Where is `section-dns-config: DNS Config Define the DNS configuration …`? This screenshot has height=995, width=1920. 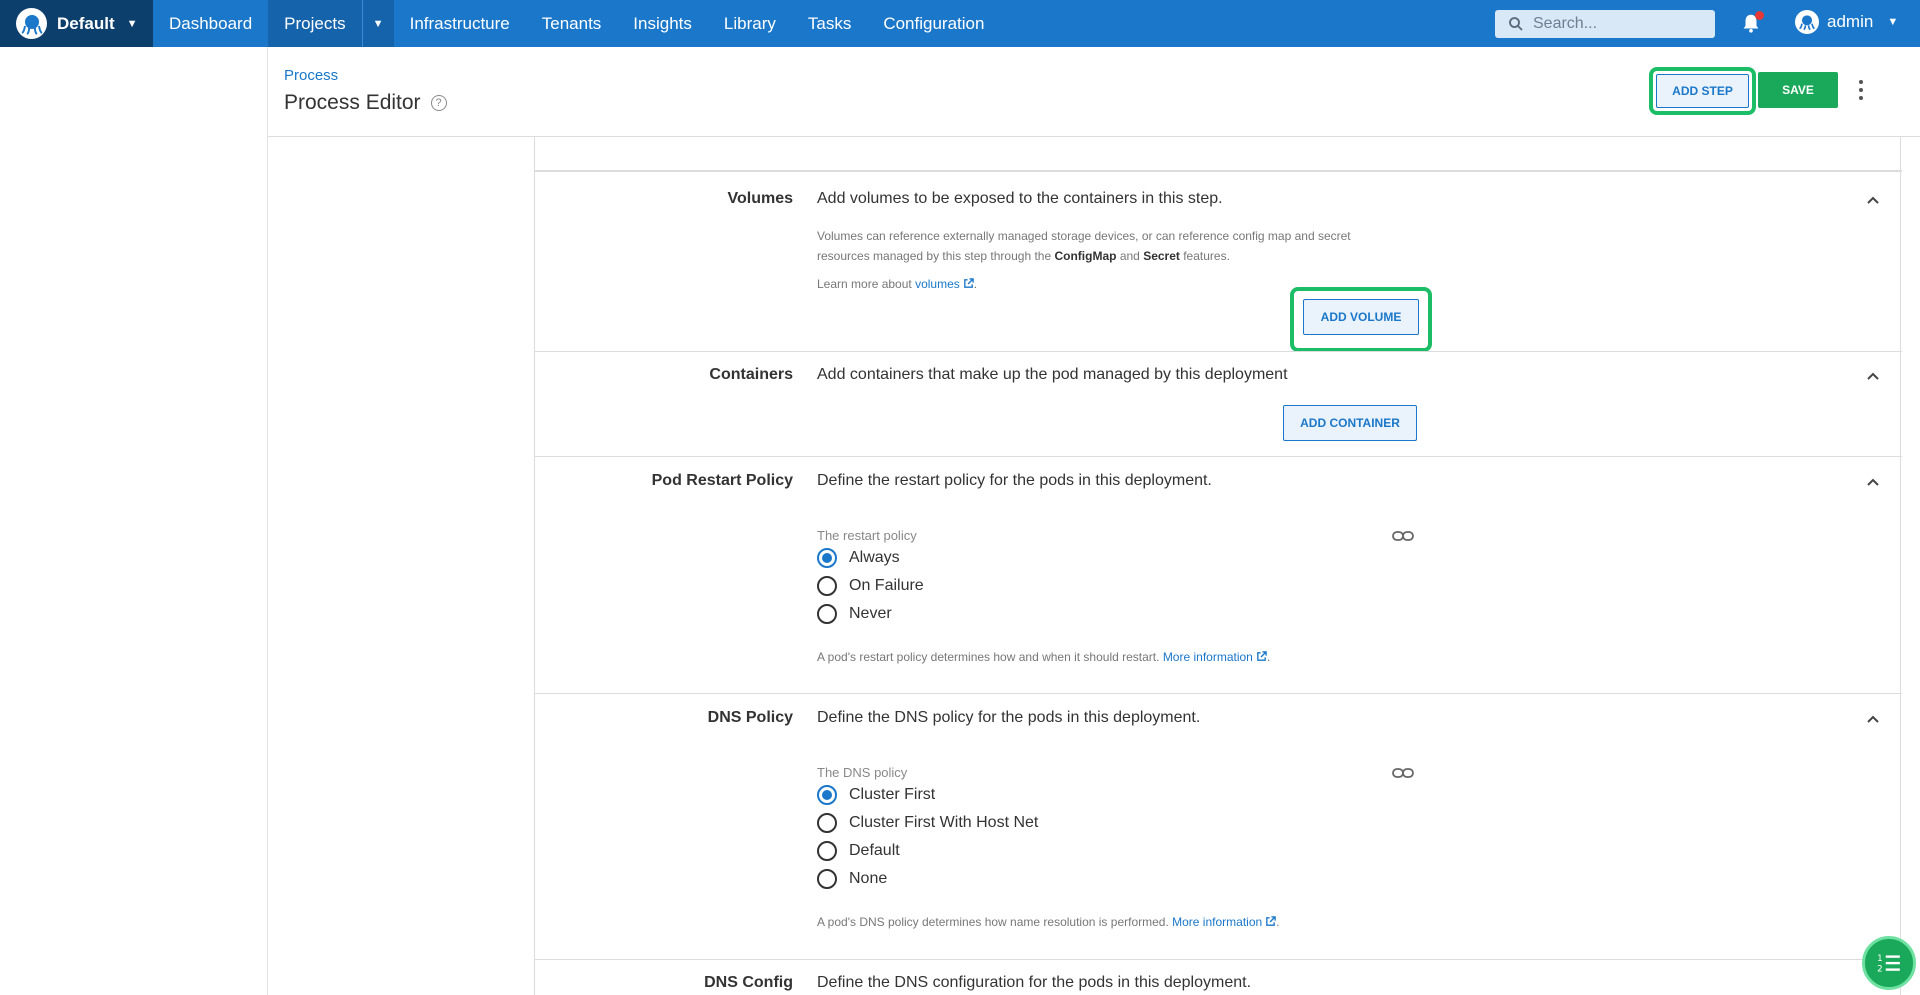 section-dns-config: DNS Config Define the DNS configuration … is located at coordinates (1218, 977).